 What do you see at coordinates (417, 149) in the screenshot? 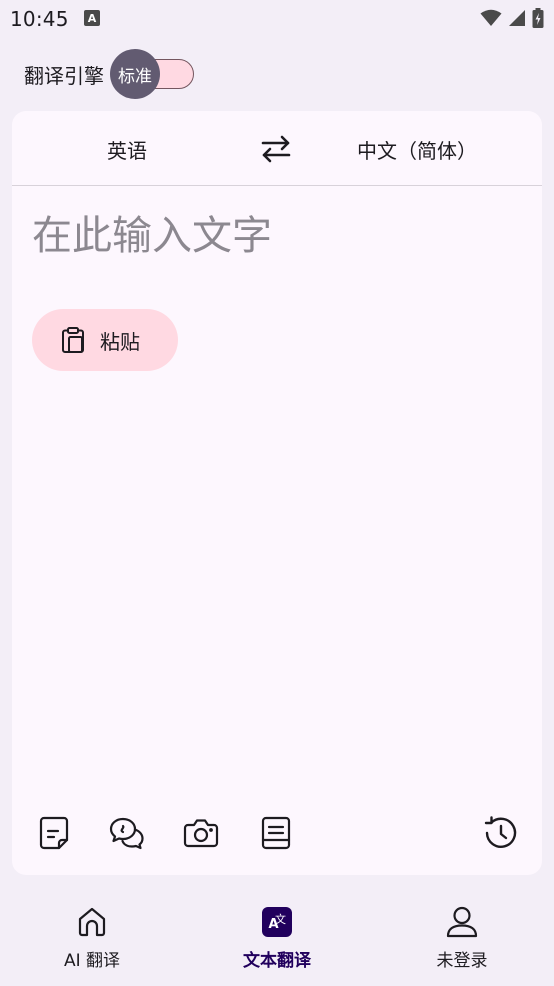
I see `target-language-button: 中文（简体）` at bounding box center [417, 149].